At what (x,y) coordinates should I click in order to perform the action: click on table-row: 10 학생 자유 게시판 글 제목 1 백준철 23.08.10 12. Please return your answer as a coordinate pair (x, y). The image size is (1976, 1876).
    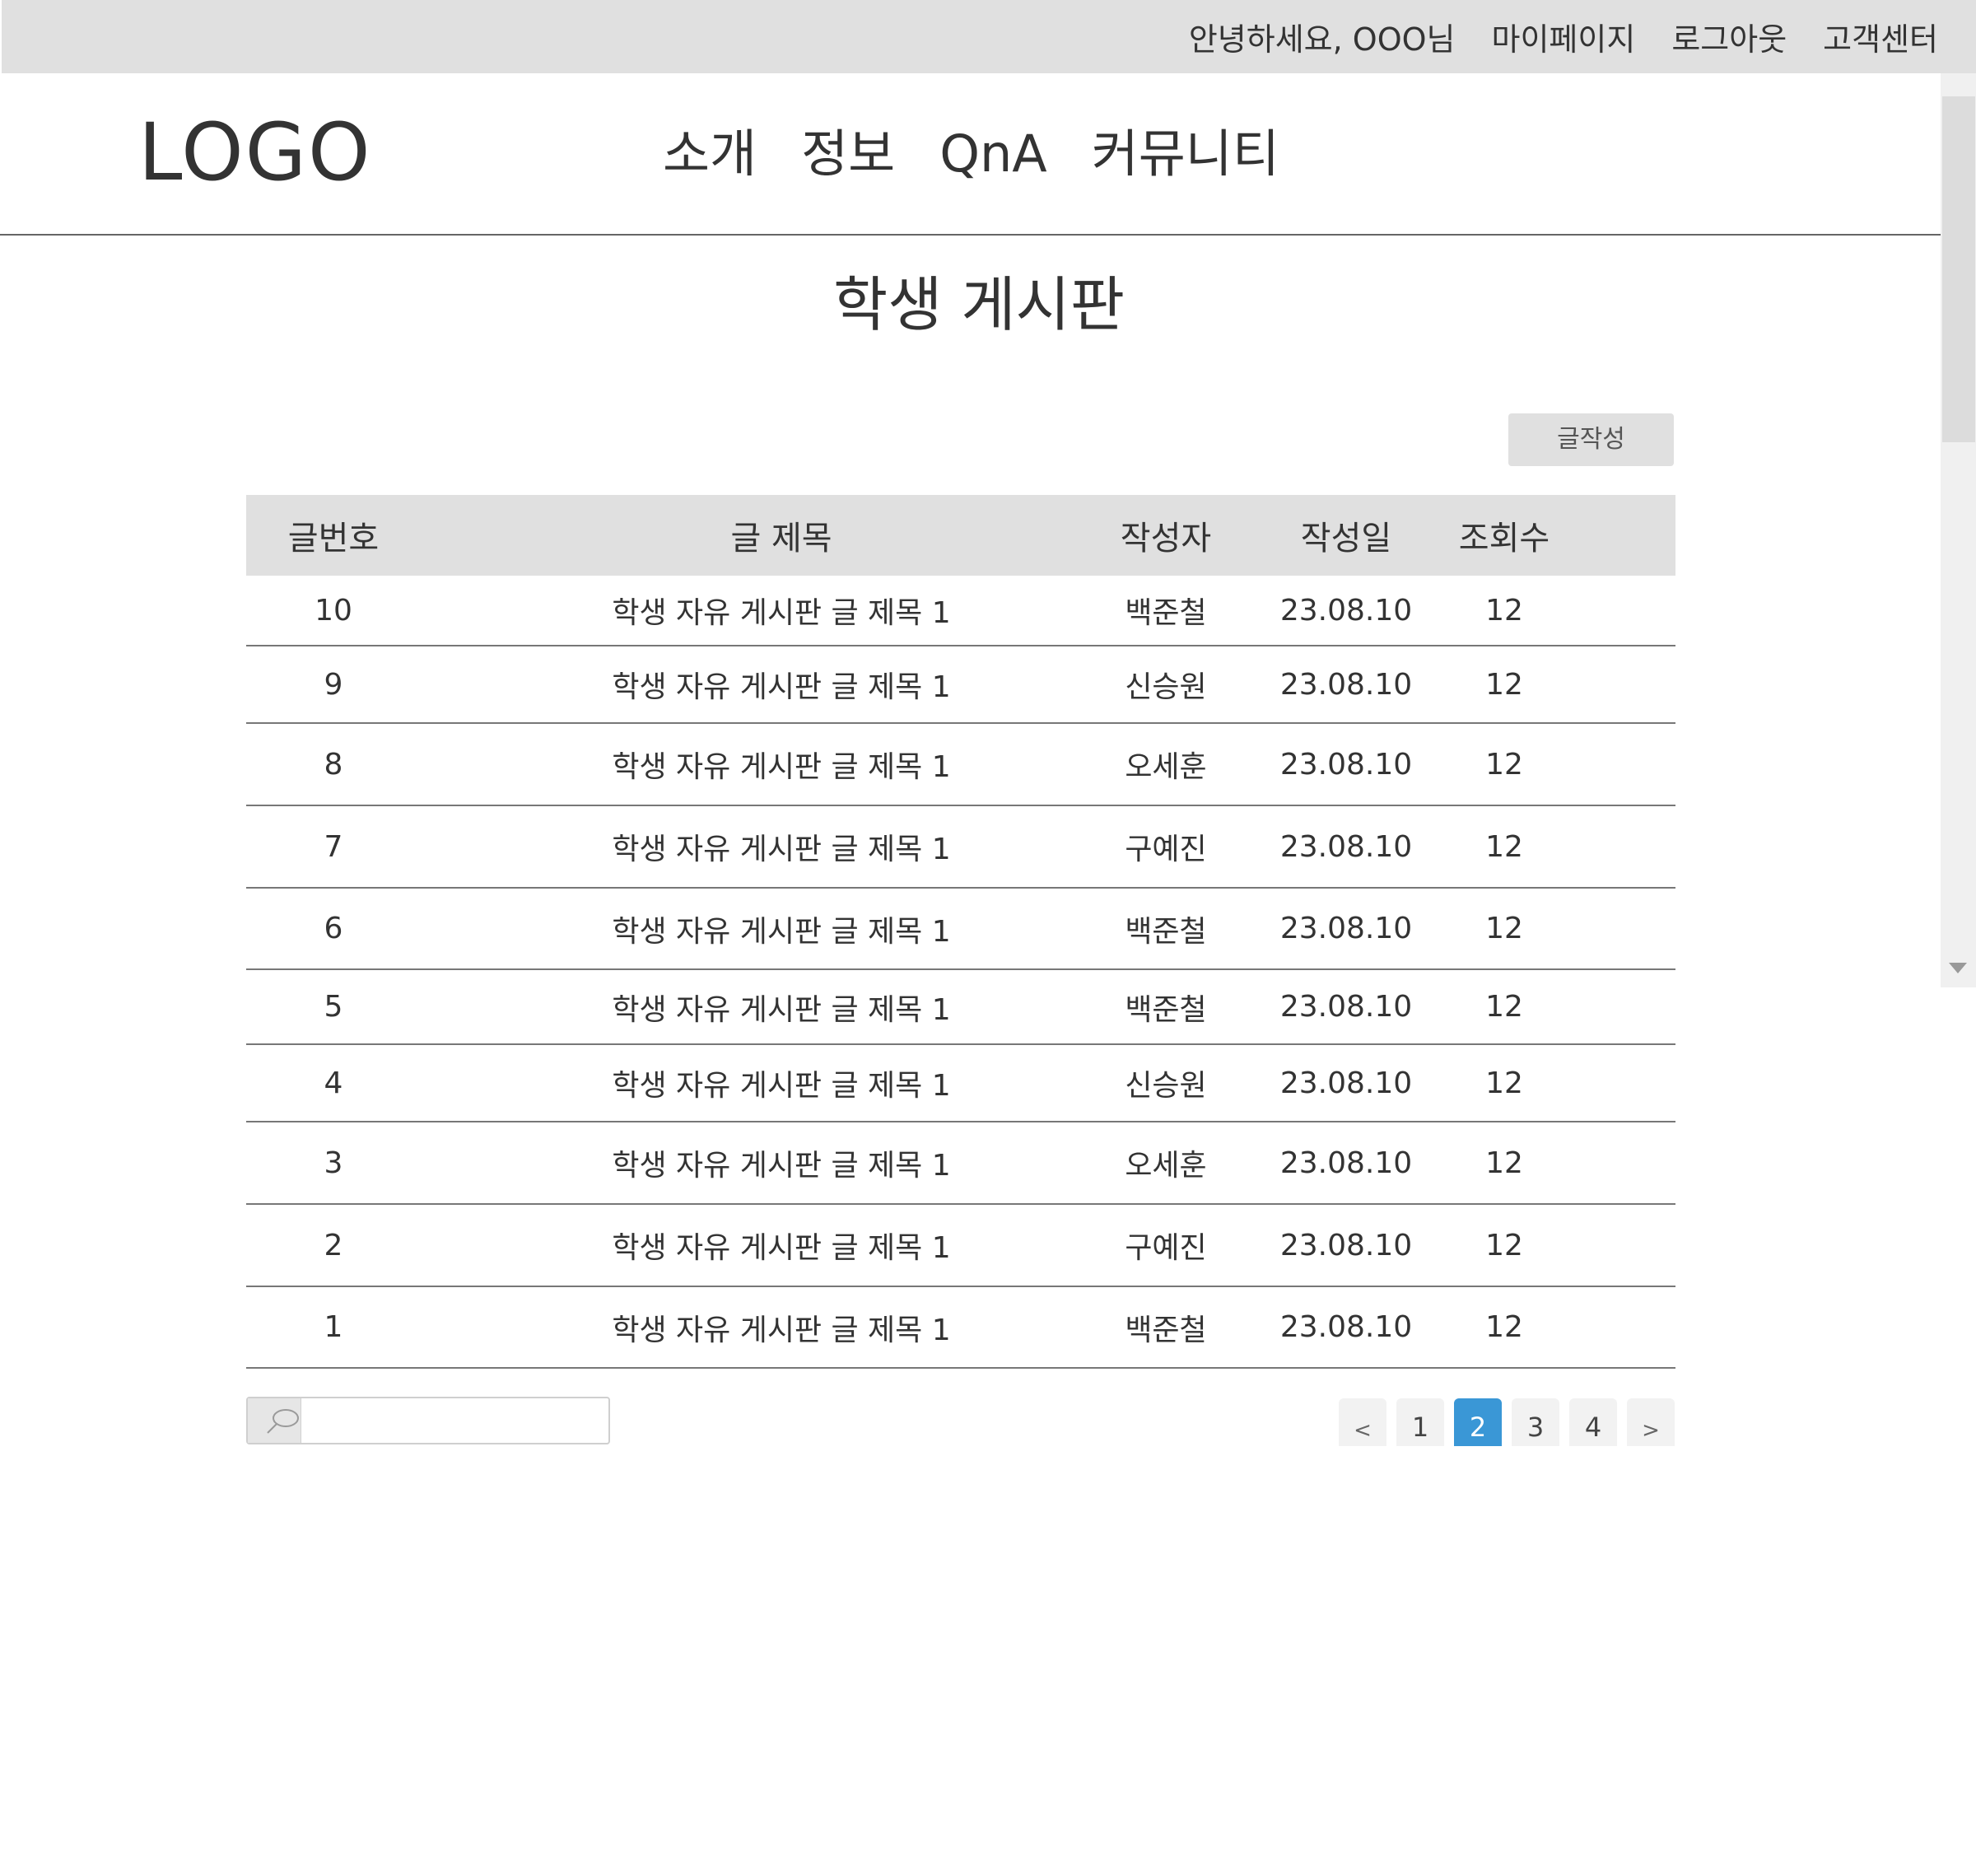
    Looking at the image, I should click on (960, 611).